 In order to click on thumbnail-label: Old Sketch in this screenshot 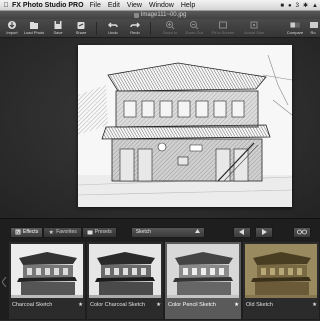, I will do `click(259, 305)`.